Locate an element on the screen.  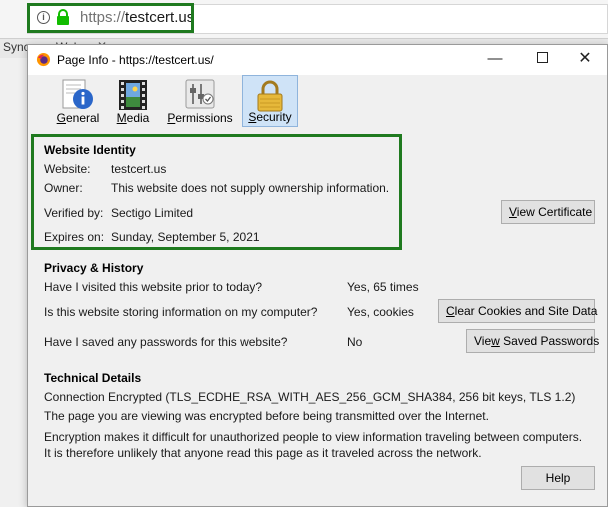
privacy-history-heading: Privacy & History is located at coordinates (94, 268).